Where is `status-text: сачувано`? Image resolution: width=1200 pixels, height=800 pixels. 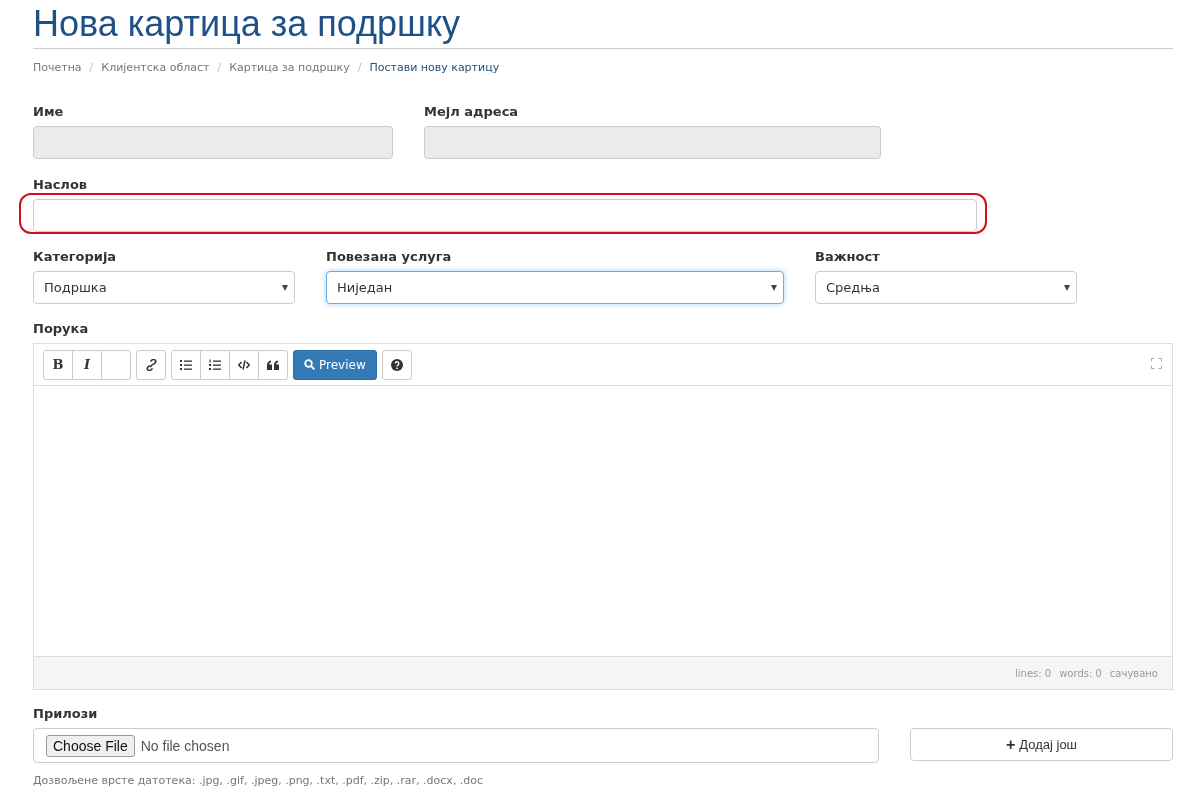 status-text: сачувано is located at coordinates (1133, 673).